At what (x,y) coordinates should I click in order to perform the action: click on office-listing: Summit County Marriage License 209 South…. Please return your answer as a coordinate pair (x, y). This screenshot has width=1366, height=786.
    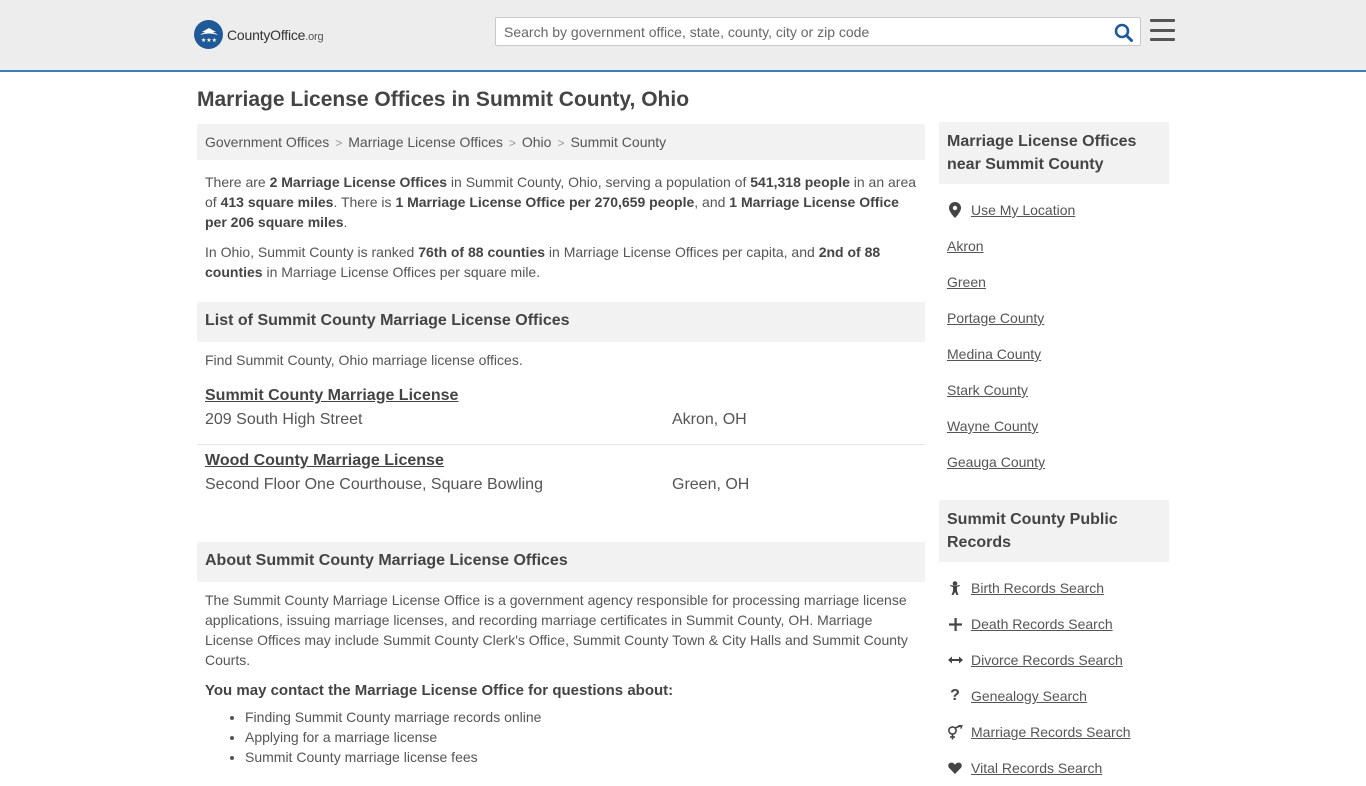
    Looking at the image, I should click on (561, 412).